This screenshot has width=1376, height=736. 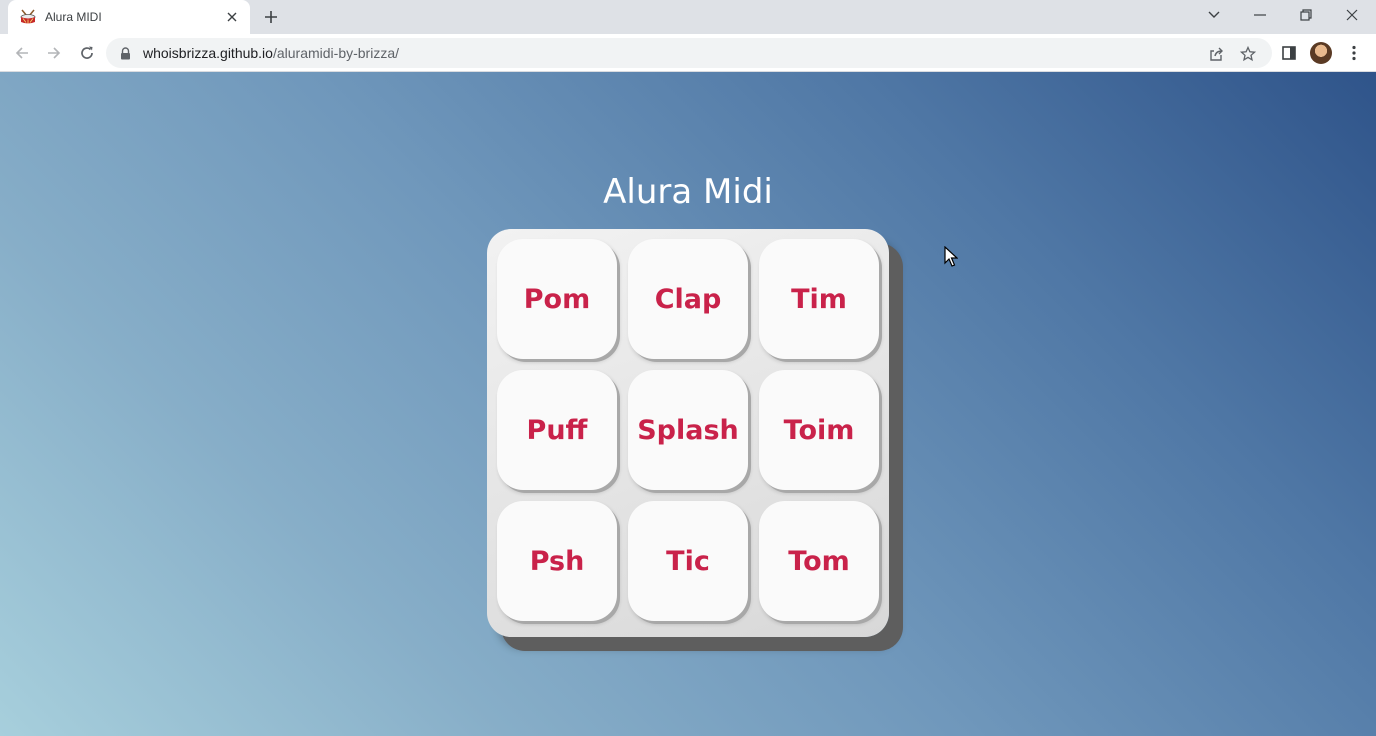 I want to click on back-arrow-icon, so click(x=21, y=53).